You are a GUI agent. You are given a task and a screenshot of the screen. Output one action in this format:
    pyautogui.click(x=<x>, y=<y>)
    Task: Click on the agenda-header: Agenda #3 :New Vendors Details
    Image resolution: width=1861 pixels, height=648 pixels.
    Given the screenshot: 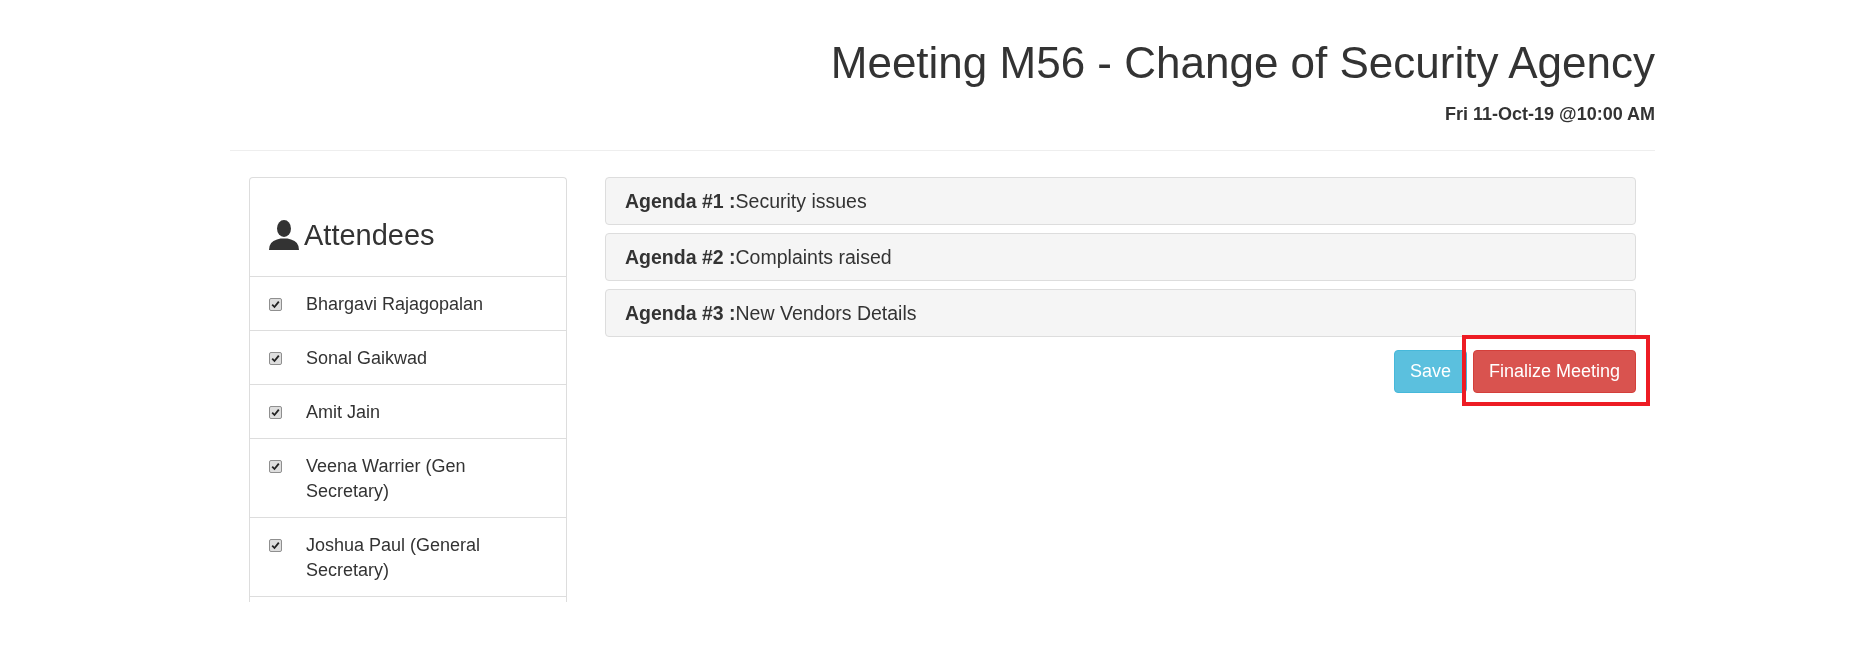 What is the action you would take?
    pyautogui.click(x=1120, y=313)
    